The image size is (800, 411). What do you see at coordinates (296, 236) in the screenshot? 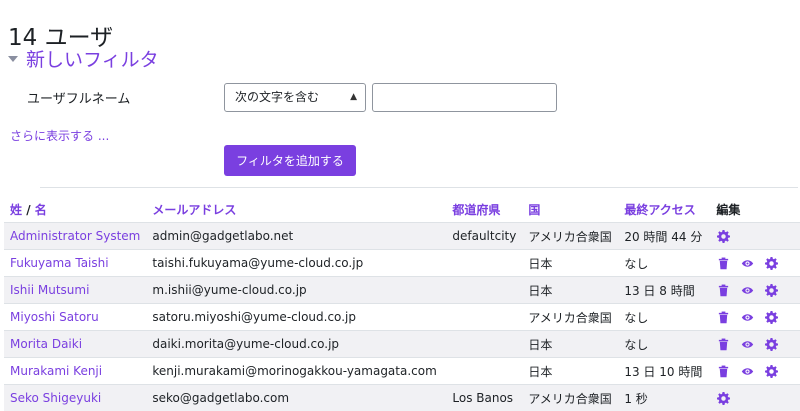
I see `email-cell: admin@gadgetlabo.net` at bounding box center [296, 236].